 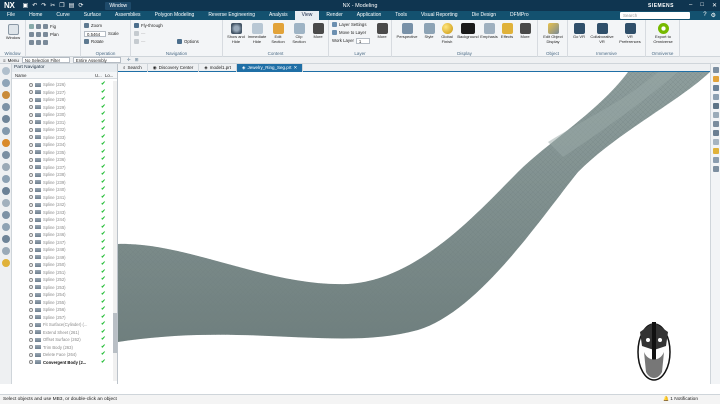 What do you see at coordinates (65, 213) in the screenshot?
I see `table-row: Spline (243) ✔` at bounding box center [65, 213].